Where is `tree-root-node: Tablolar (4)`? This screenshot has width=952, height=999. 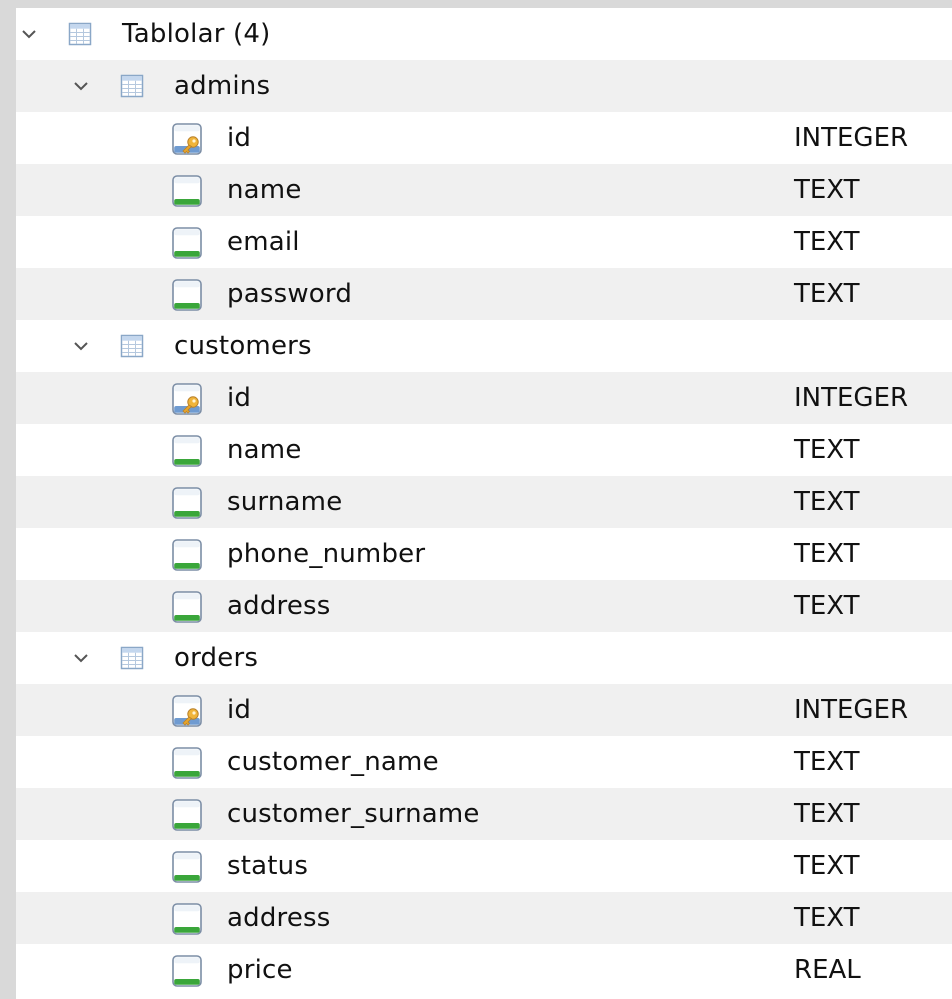
tree-root-node: Tablolar (4) is located at coordinates (484, 34).